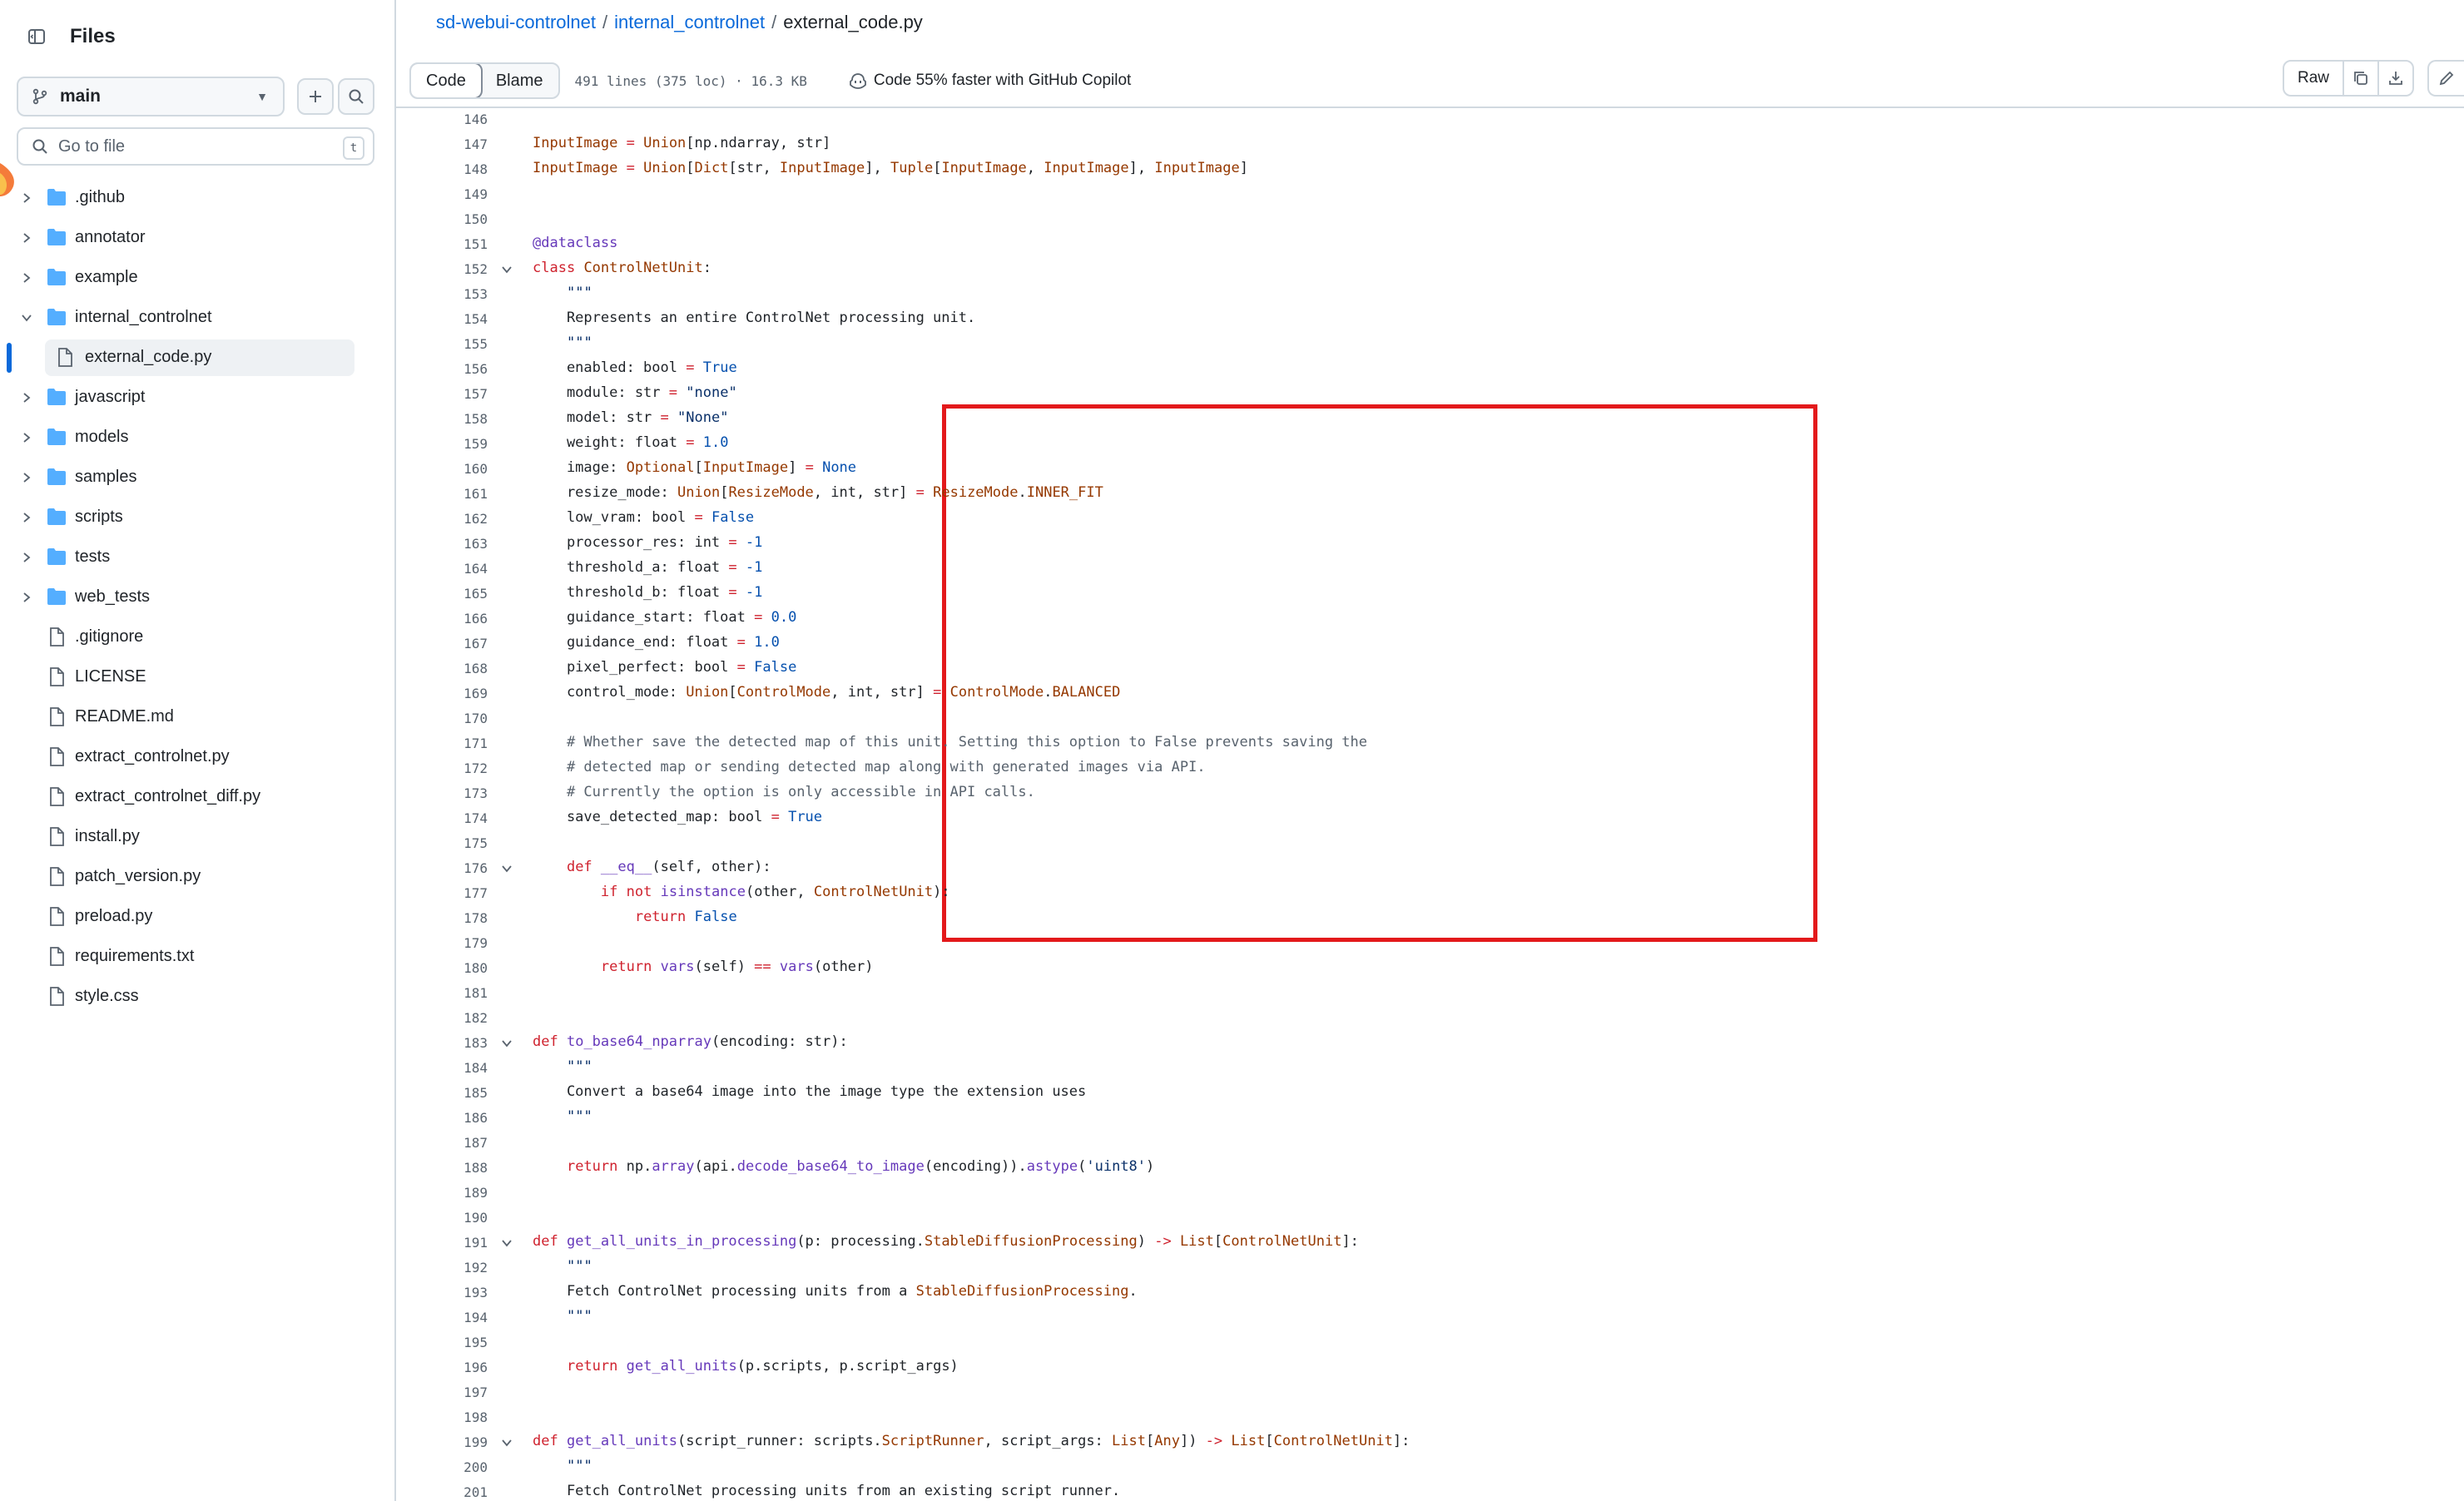  I want to click on line-number: 181, so click(454, 993).